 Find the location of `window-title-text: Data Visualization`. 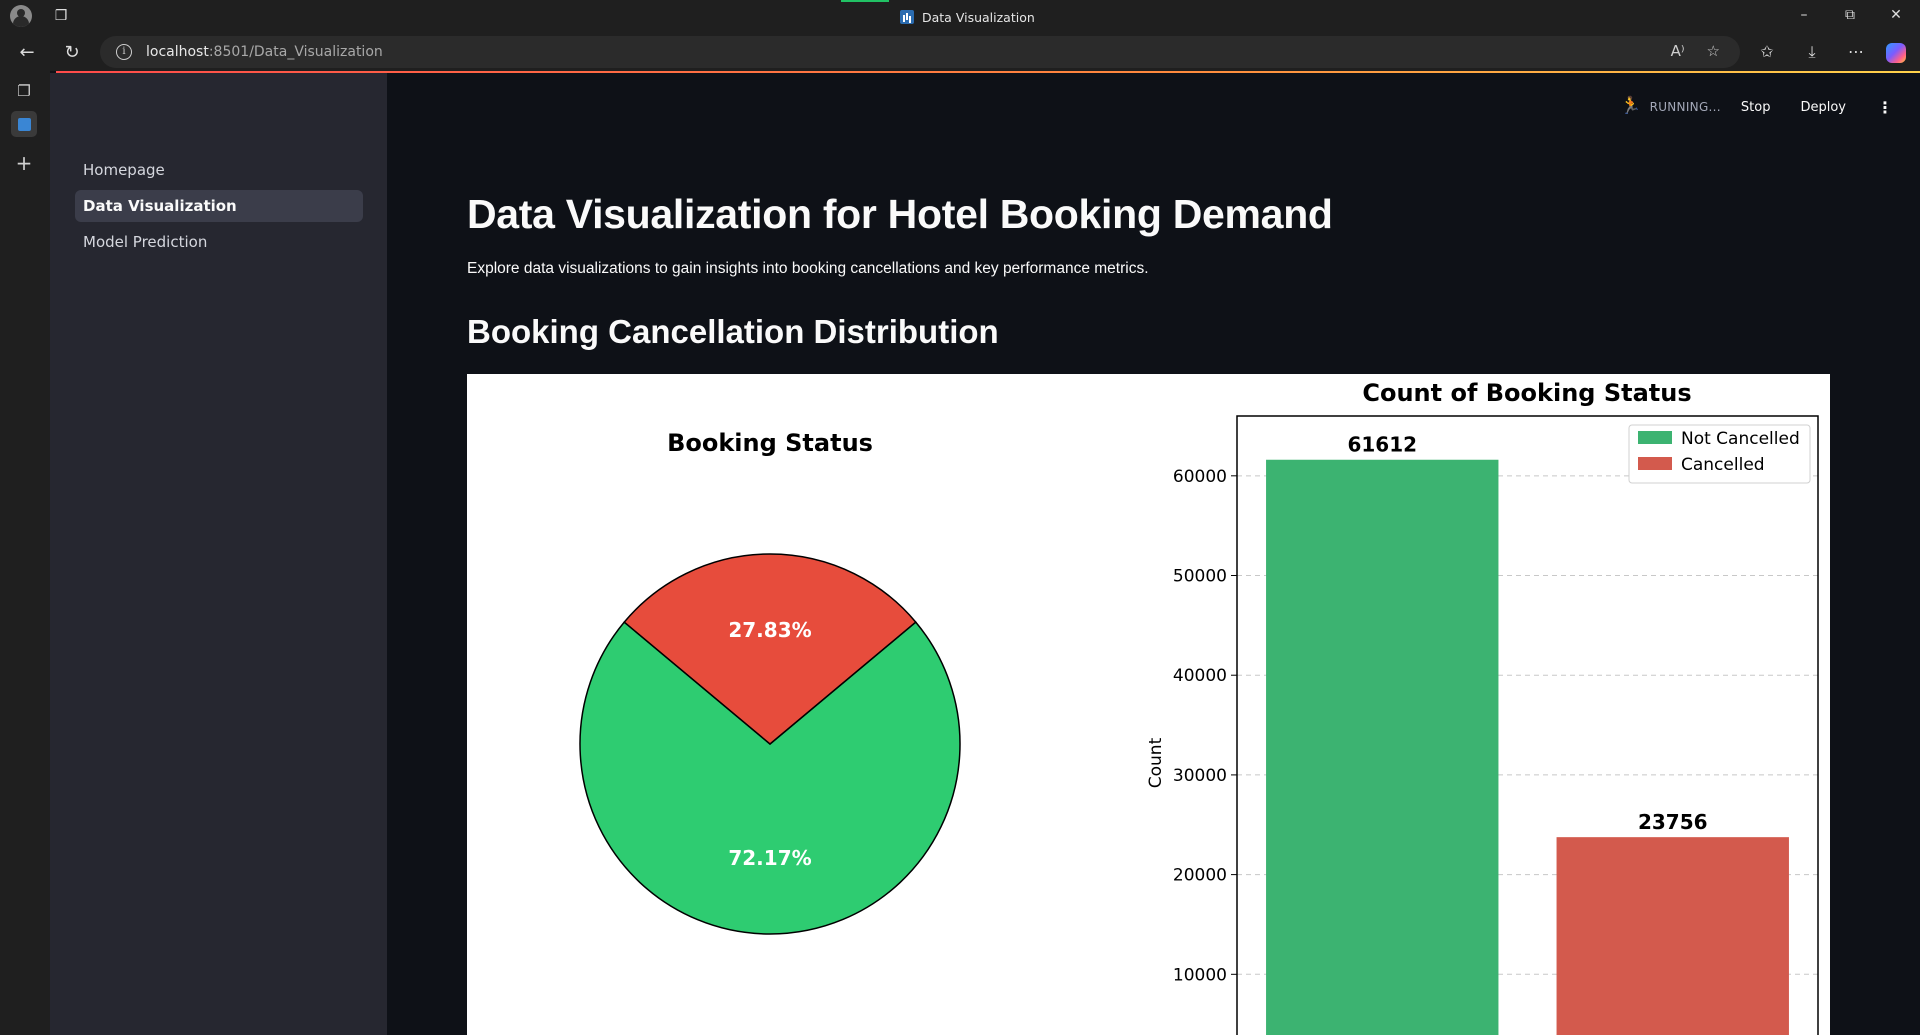

window-title-text: Data Visualization is located at coordinates (978, 17).